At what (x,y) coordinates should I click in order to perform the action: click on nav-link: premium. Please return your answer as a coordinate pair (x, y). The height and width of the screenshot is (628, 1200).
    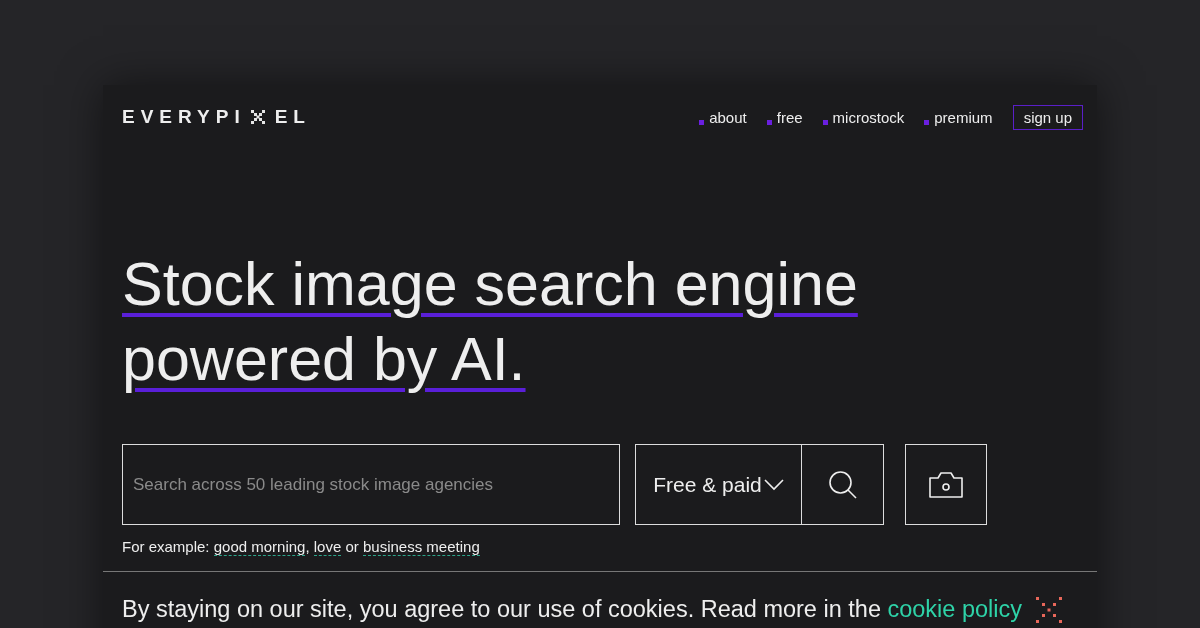
    Looking at the image, I should click on (958, 117).